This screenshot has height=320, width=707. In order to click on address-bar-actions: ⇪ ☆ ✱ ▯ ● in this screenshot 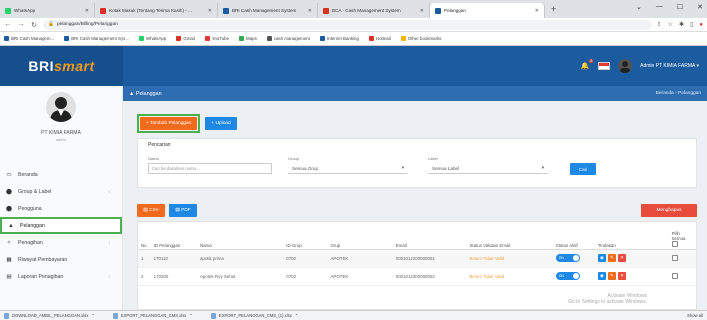, I will do `click(680, 25)`.